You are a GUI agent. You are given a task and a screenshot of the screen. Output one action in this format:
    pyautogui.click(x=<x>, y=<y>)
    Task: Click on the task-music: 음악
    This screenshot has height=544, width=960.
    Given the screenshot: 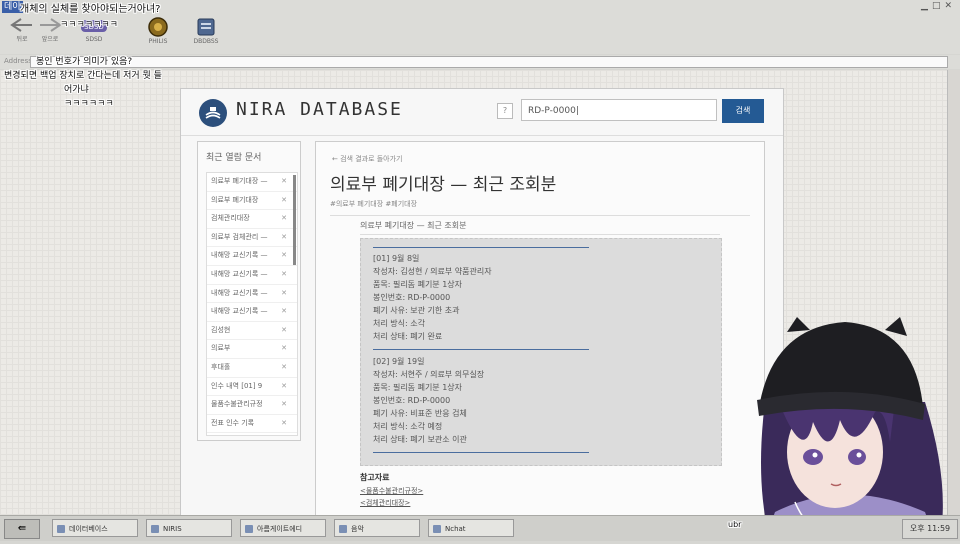 What is the action you would take?
    pyautogui.click(x=377, y=528)
    